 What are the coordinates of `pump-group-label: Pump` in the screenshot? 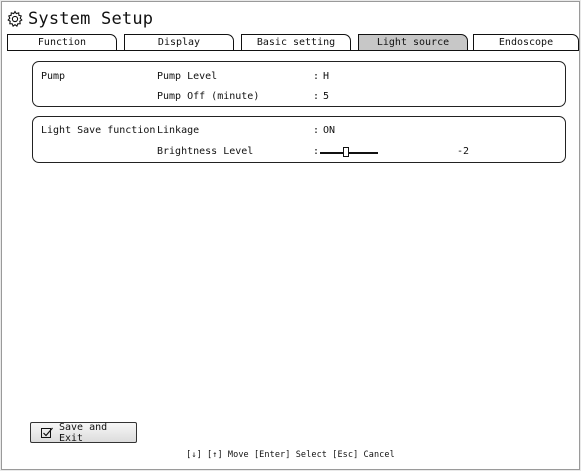 It's located at (53, 76).